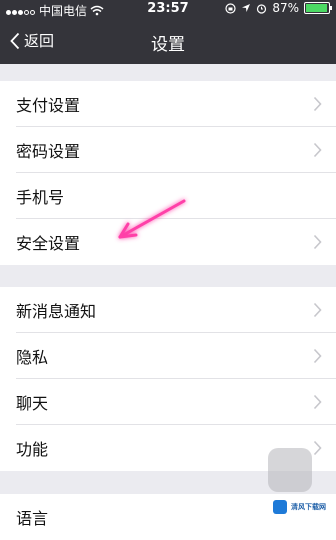 This screenshot has height=540, width=336. I want to click on assistive-touch-button, so click(290, 470).